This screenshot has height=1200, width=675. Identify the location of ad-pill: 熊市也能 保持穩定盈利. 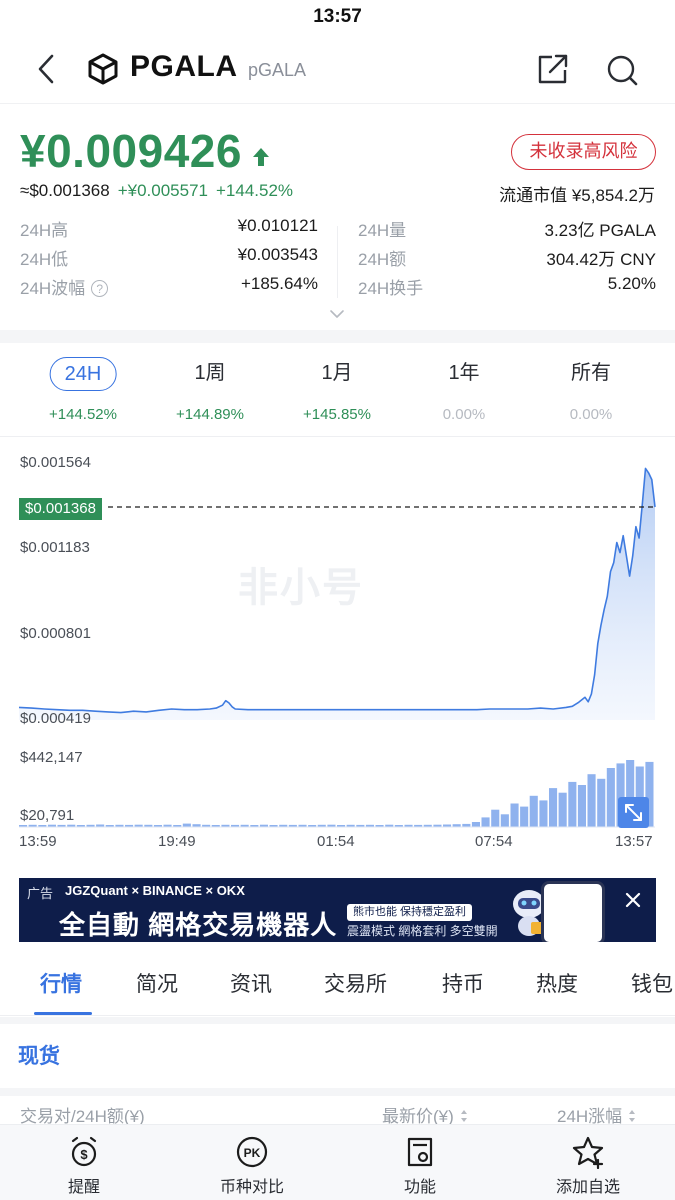
(410, 912).